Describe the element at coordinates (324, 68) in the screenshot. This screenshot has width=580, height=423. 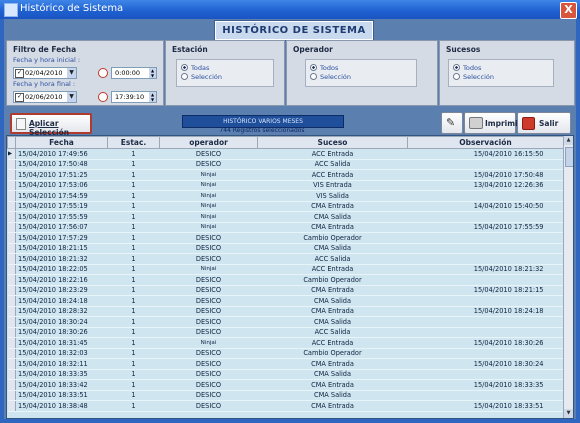
I see `operator-radio-all: Todos` at that location.